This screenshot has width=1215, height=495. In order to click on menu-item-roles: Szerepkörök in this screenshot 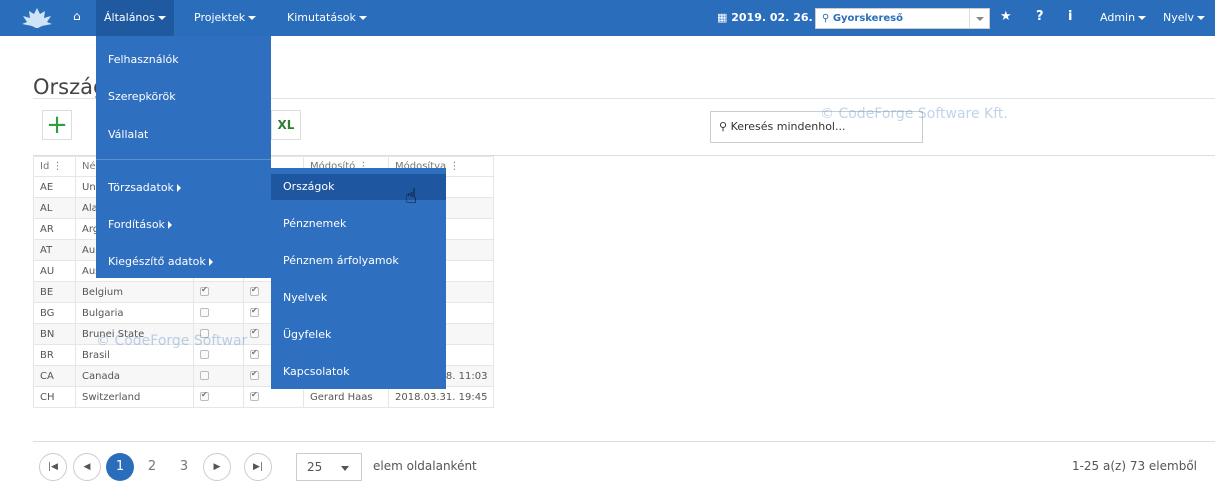, I will do `click(183, 97)`.